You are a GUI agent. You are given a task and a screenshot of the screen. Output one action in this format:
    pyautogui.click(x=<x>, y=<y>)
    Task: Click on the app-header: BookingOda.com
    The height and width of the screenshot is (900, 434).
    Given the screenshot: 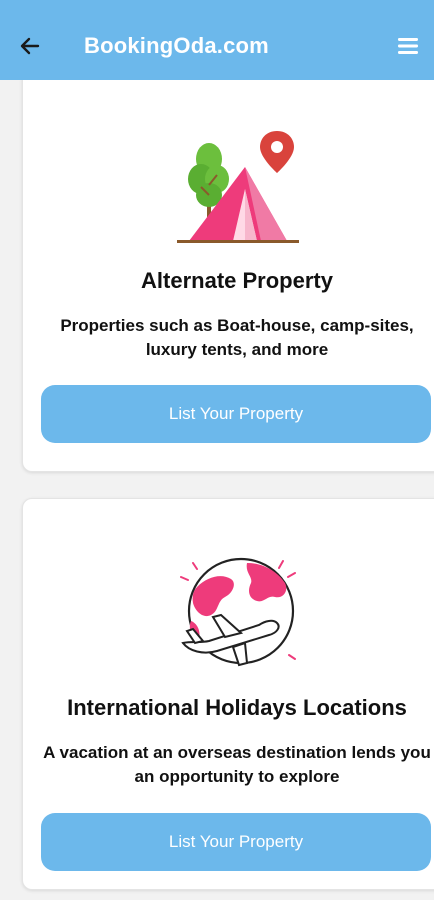 What is the action you would take?
    pyautogui.click(x=217, y=40)
    